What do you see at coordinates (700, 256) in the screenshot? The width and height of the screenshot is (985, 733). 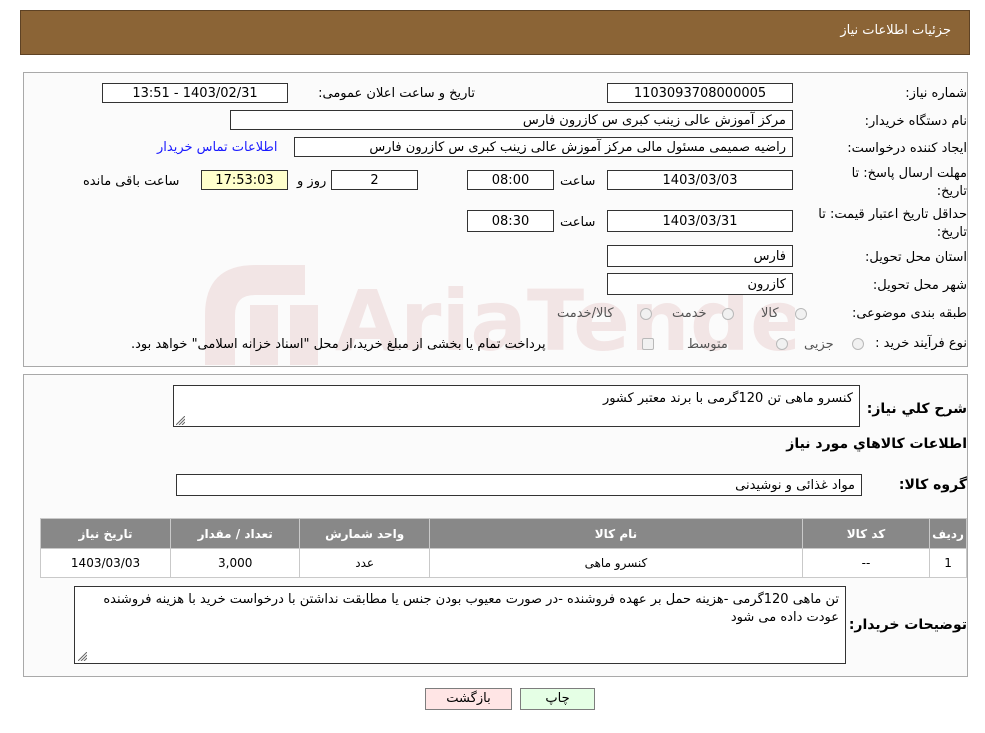 I see `province-field: فارس` at bounding box center [700, 256].